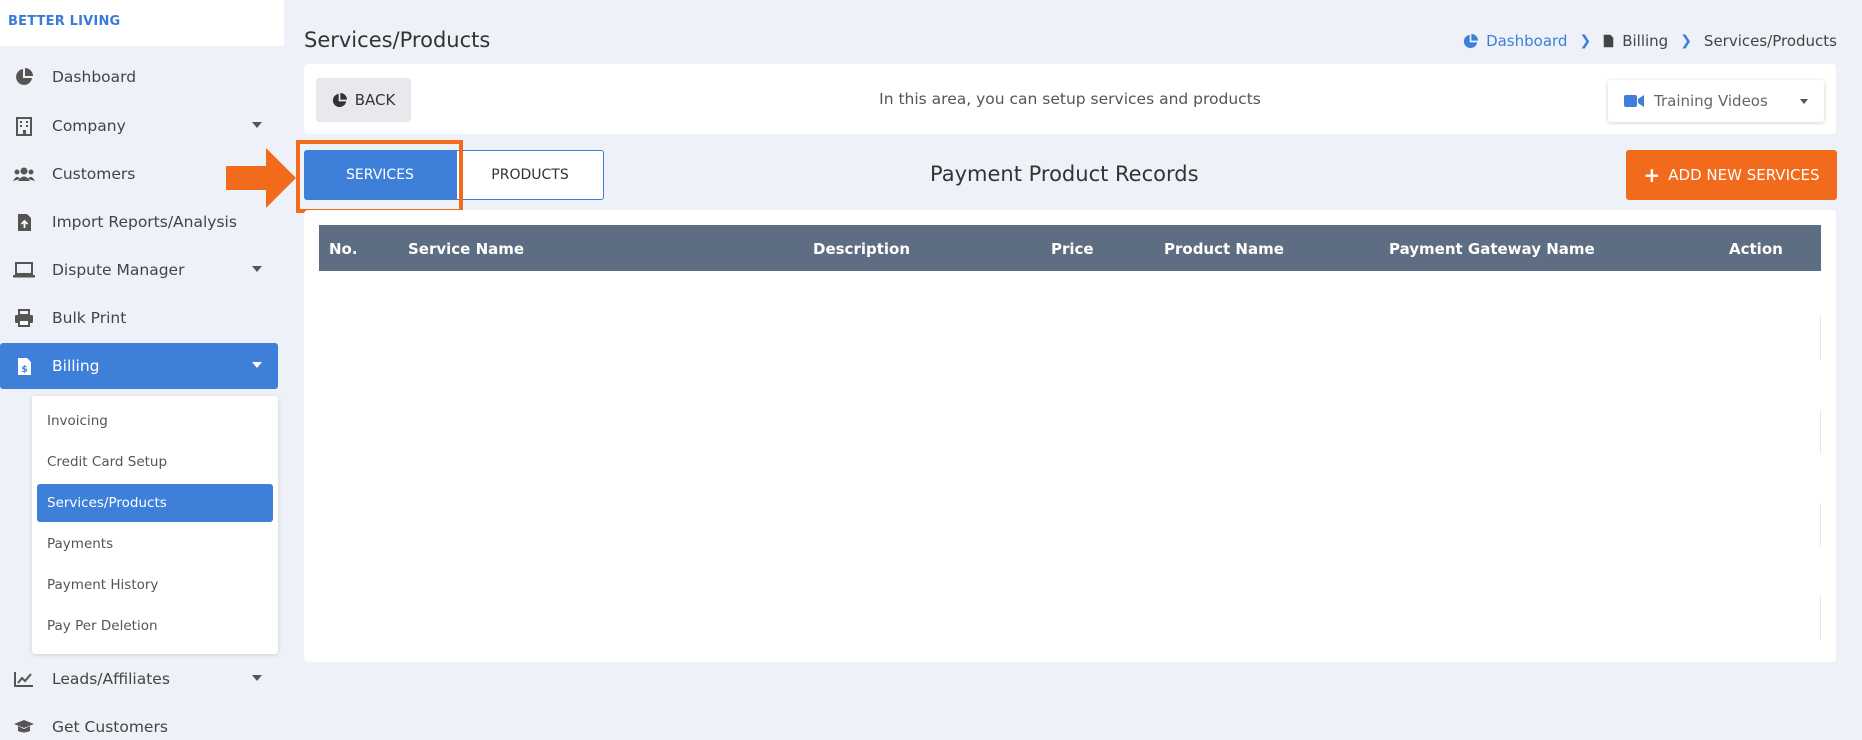  Describe the element at coordinates (1064, 174) in the screenshot. I see `section-title: Payment Product Records` at that location.